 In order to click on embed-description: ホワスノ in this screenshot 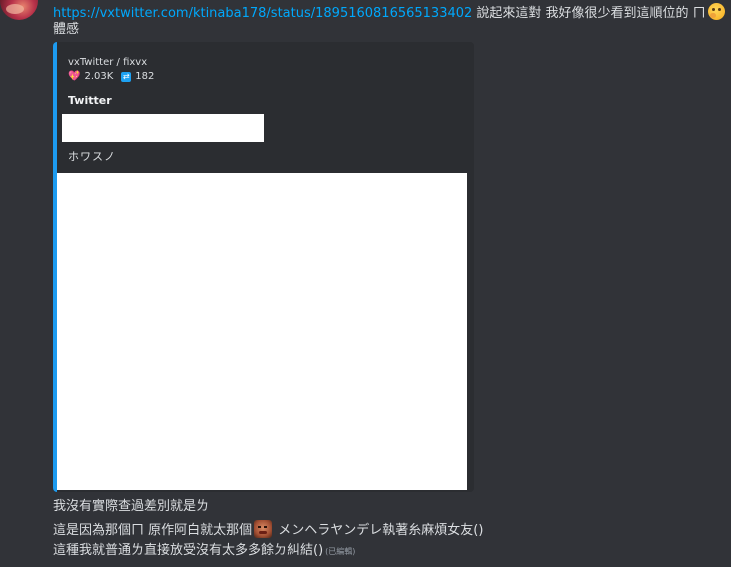, I will do `click(92, 156)`.